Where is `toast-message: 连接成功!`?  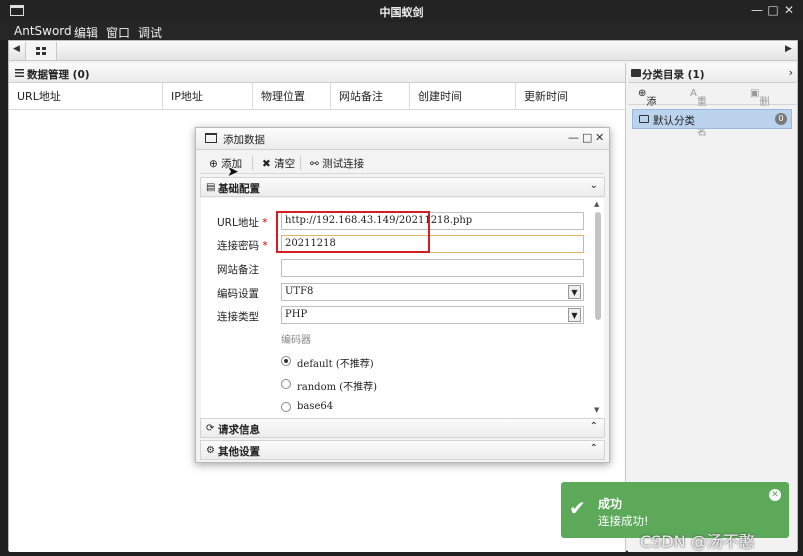
toast-message: 连接成功! is located at coordinates (623, 521).